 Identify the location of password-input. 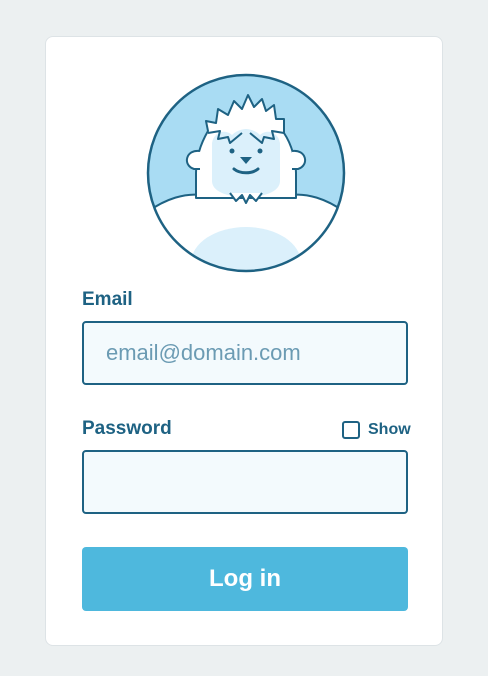
(245, 482).